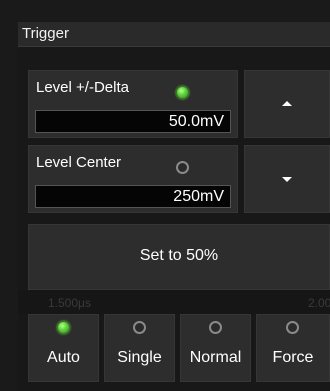  Describe the element at coordinates (79, 162) in the screenshot. I see `level-center-label: Level Center` at that location.